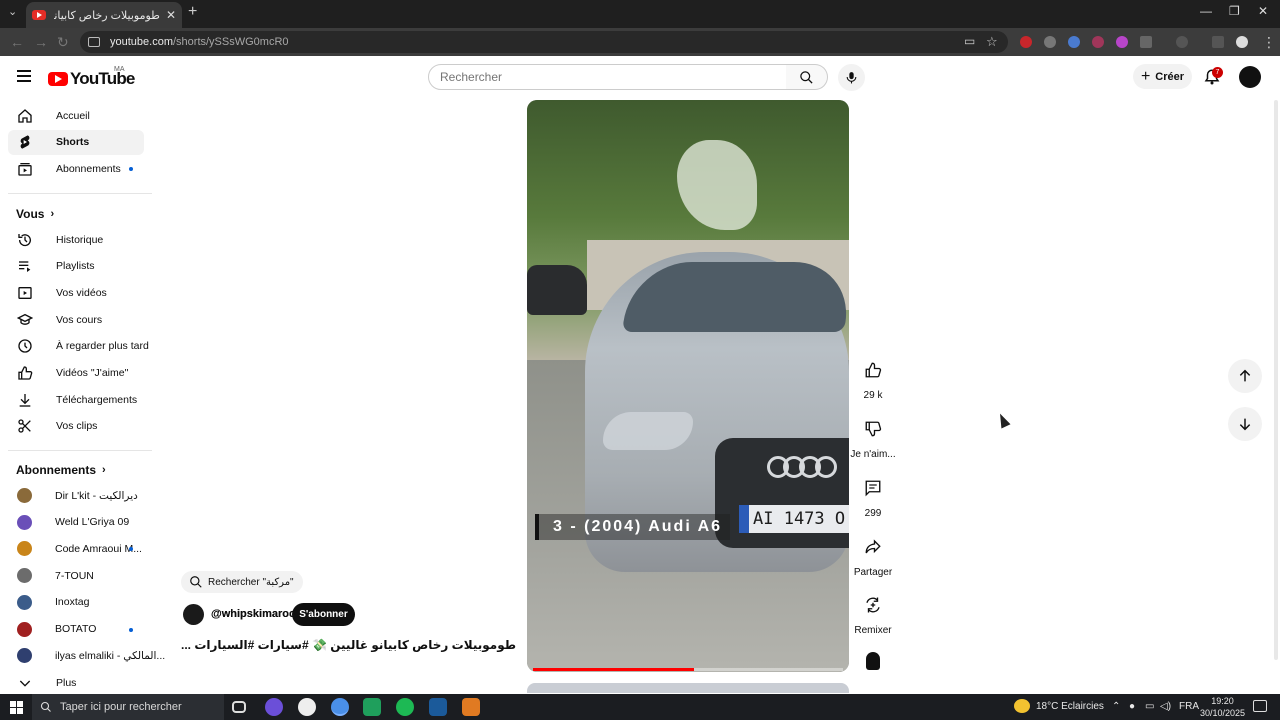  What do you see at coordinates (192, 12) in the screenshot?
I see `new-tab-button: +` at bounding box center [192, 12].